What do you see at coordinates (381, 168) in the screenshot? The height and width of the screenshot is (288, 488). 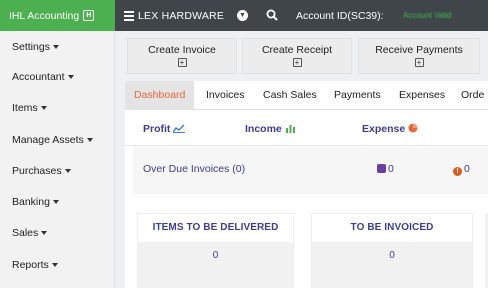 I see `phone-icon` at bounding box center [381, 168].